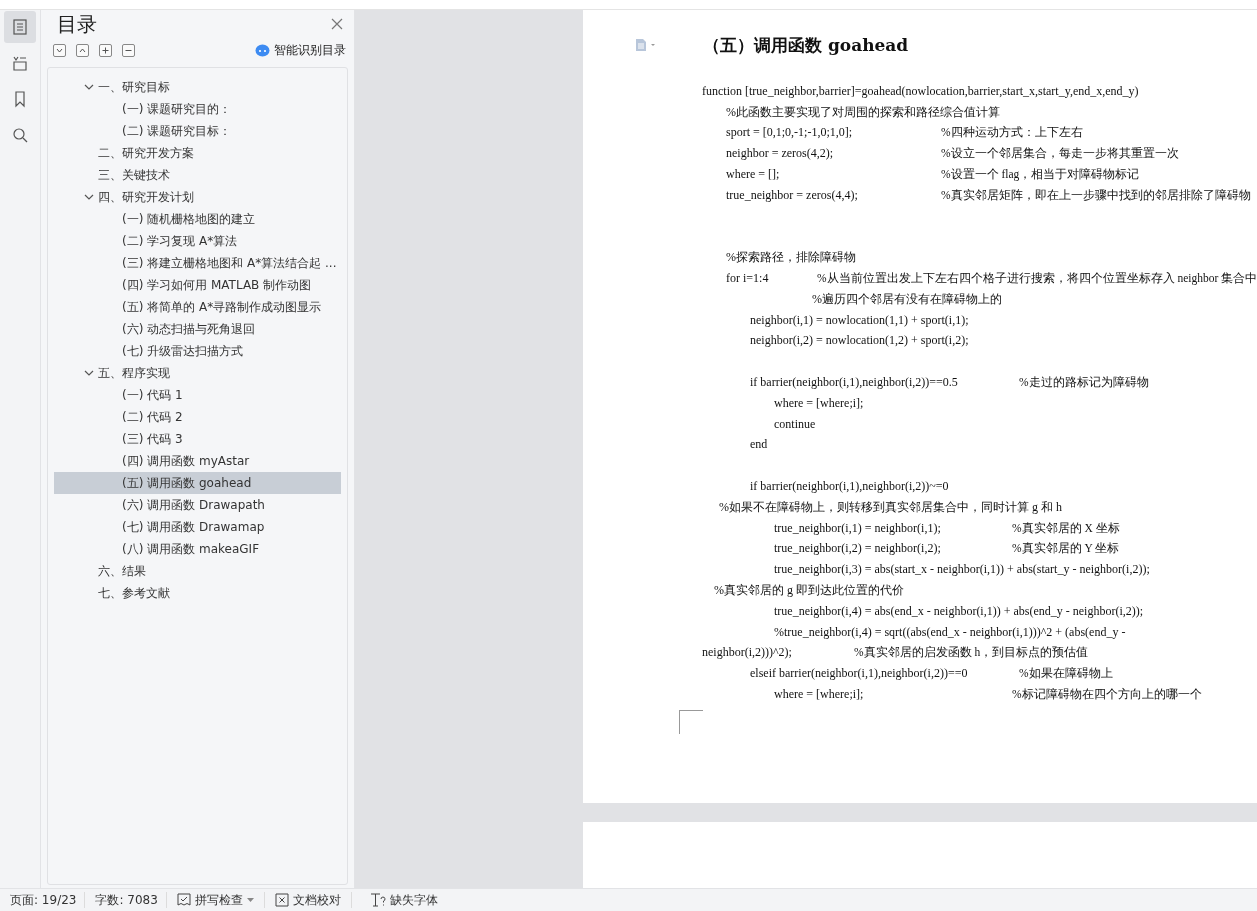  I want to click on proofread-button: 文档校对, so click(308, 900).